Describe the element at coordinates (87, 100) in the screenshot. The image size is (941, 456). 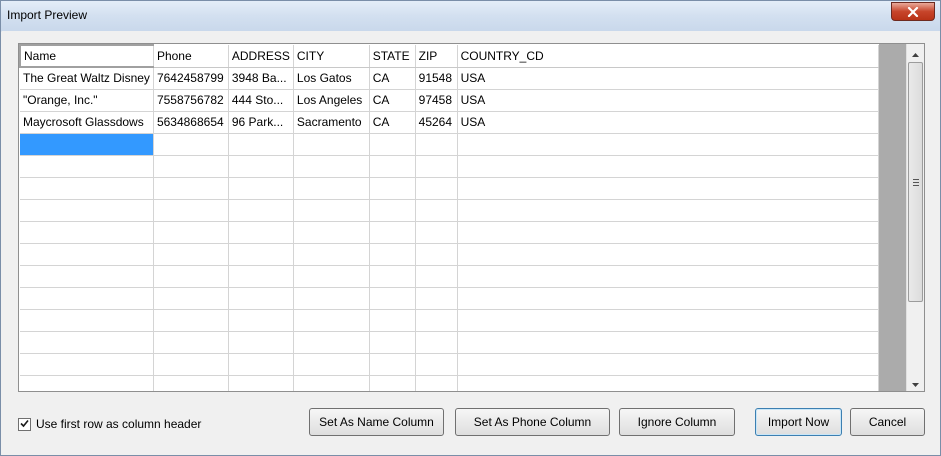
I see `table-cell: "Orange, Inc."` at that location.